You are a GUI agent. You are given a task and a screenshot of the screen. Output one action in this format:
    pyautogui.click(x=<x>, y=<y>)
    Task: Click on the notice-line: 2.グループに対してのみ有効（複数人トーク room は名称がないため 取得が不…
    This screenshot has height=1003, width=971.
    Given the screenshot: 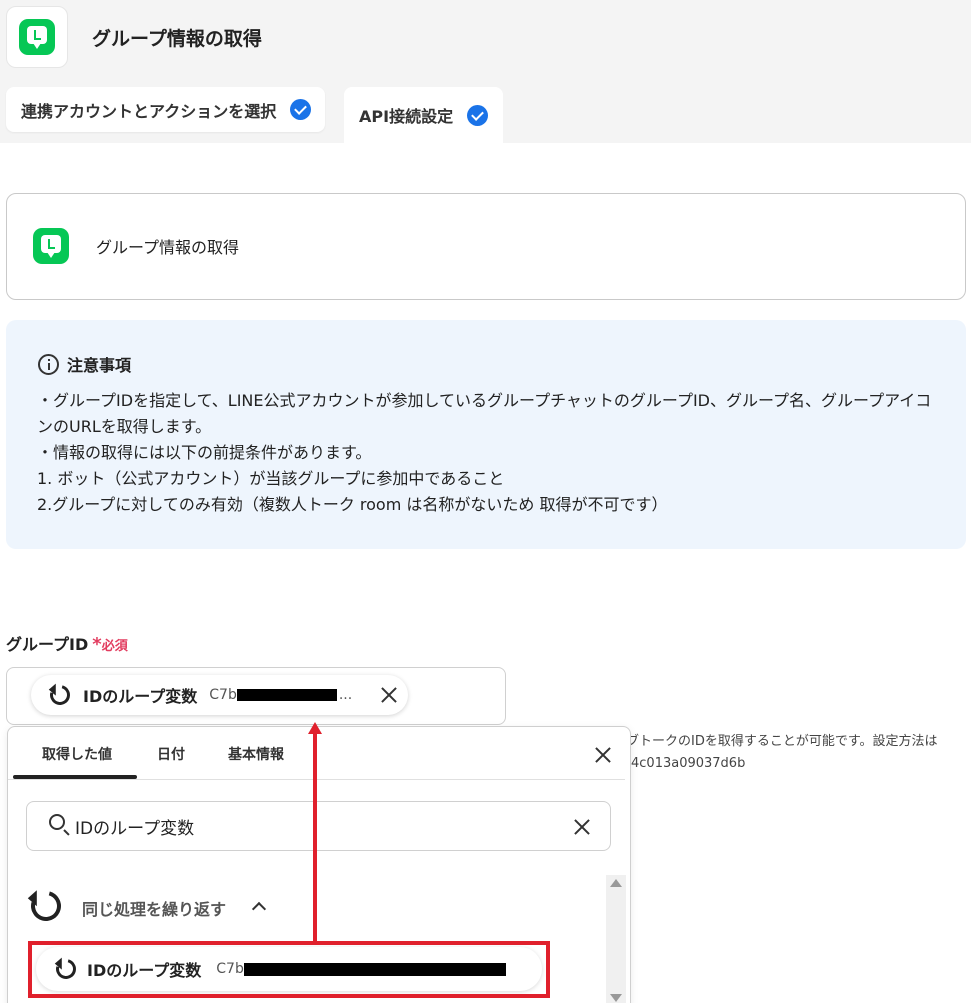 What is the action you would take?
    pyautogui.click(x=352, y=504)
    